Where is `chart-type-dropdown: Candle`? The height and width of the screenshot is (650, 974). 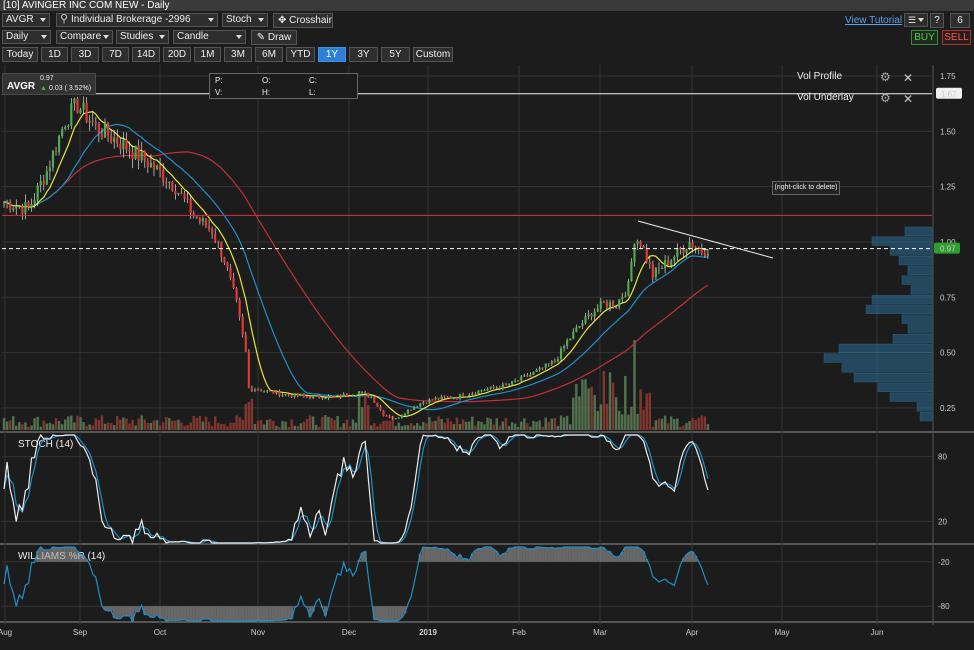
chart-type-dropdown: Candle is located at coordinates (209, 37).